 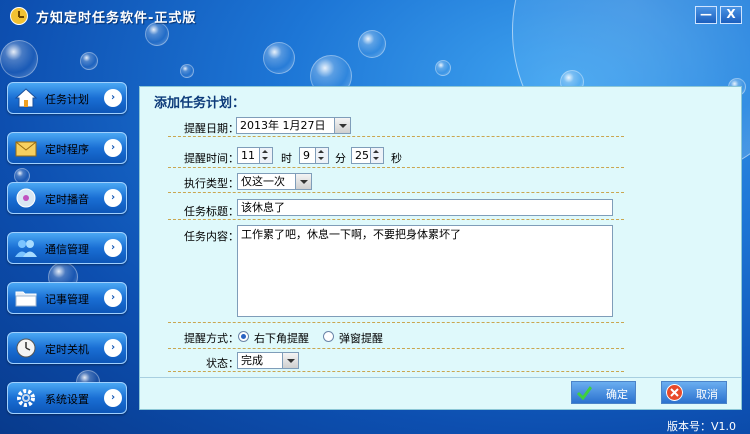 What do you see at coordinates (268, 360) in the screenshot?
I see `status-select: 完成` at bounding box center [268, 360].